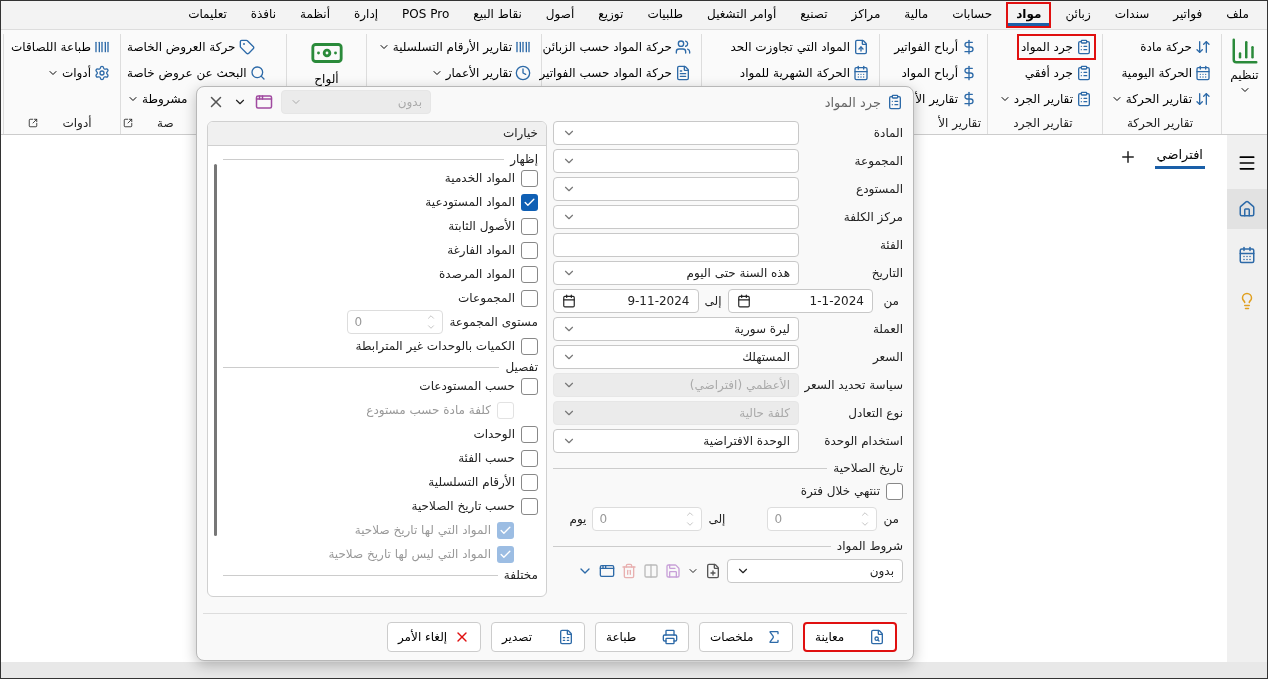 This screenshot has width=1268, height=679. What do you see at coordinates (191, 47) in the screenshot?
I see `ribbon-item: حركة العروض الخاصة` at bounding box center [191, 47].